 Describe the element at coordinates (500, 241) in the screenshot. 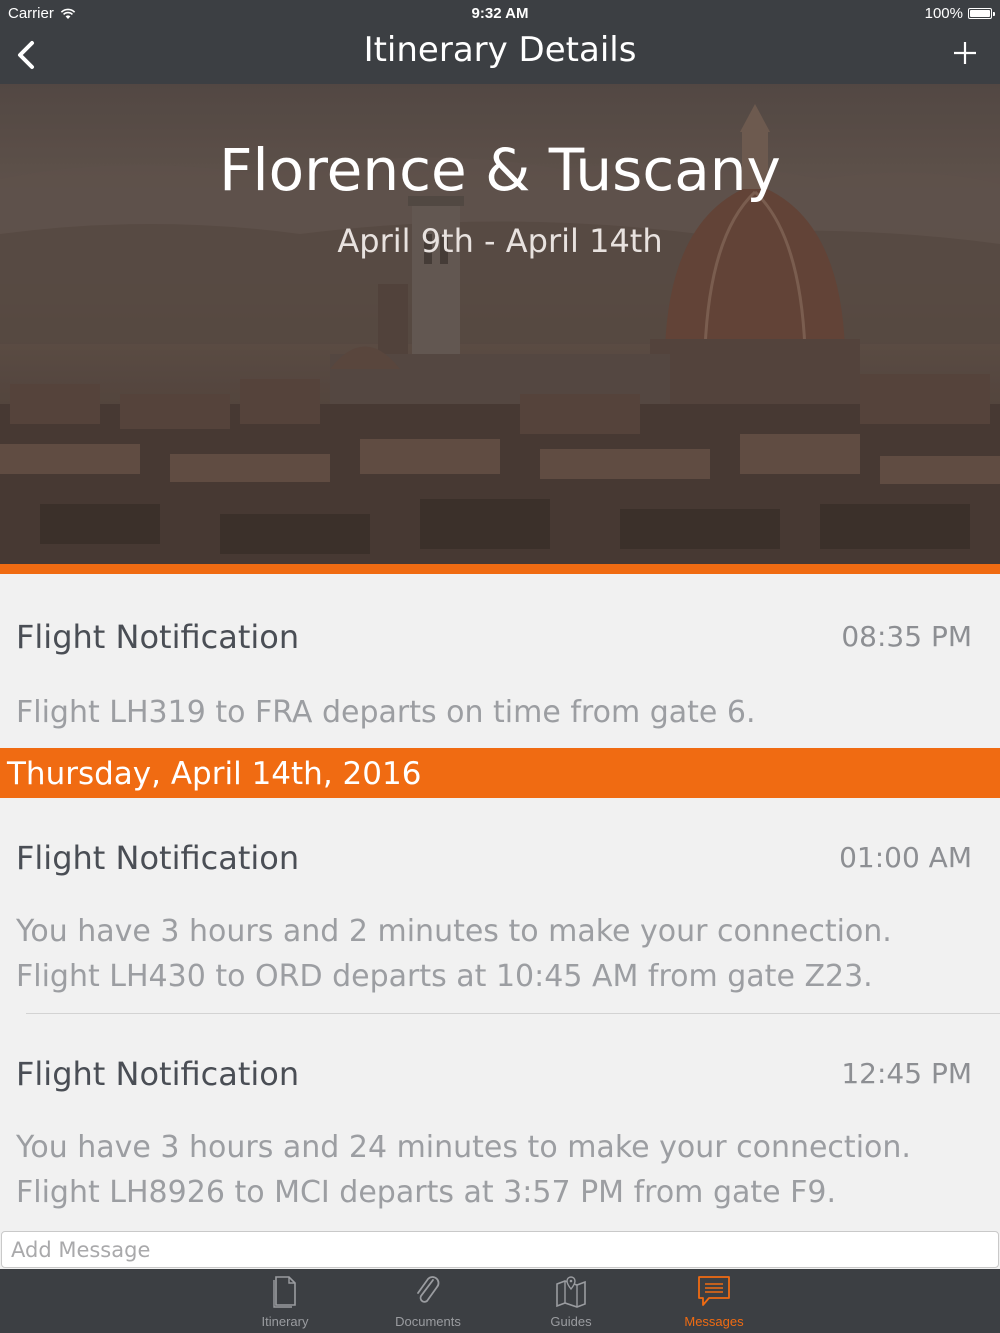

I see `trip-dates: April 9th - April 14th` at that location.